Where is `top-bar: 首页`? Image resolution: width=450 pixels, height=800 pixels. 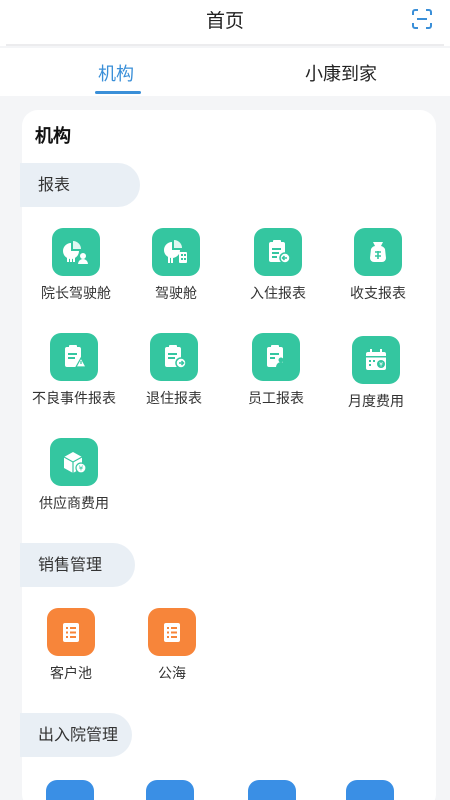 top-bar: 首页 is located at coordinates (225, 23).